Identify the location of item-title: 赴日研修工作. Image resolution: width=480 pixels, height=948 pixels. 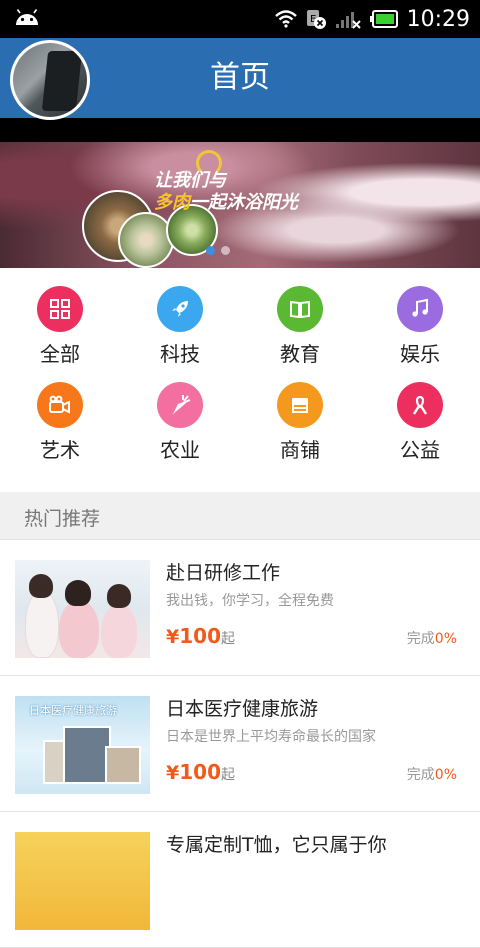
(223, 573).